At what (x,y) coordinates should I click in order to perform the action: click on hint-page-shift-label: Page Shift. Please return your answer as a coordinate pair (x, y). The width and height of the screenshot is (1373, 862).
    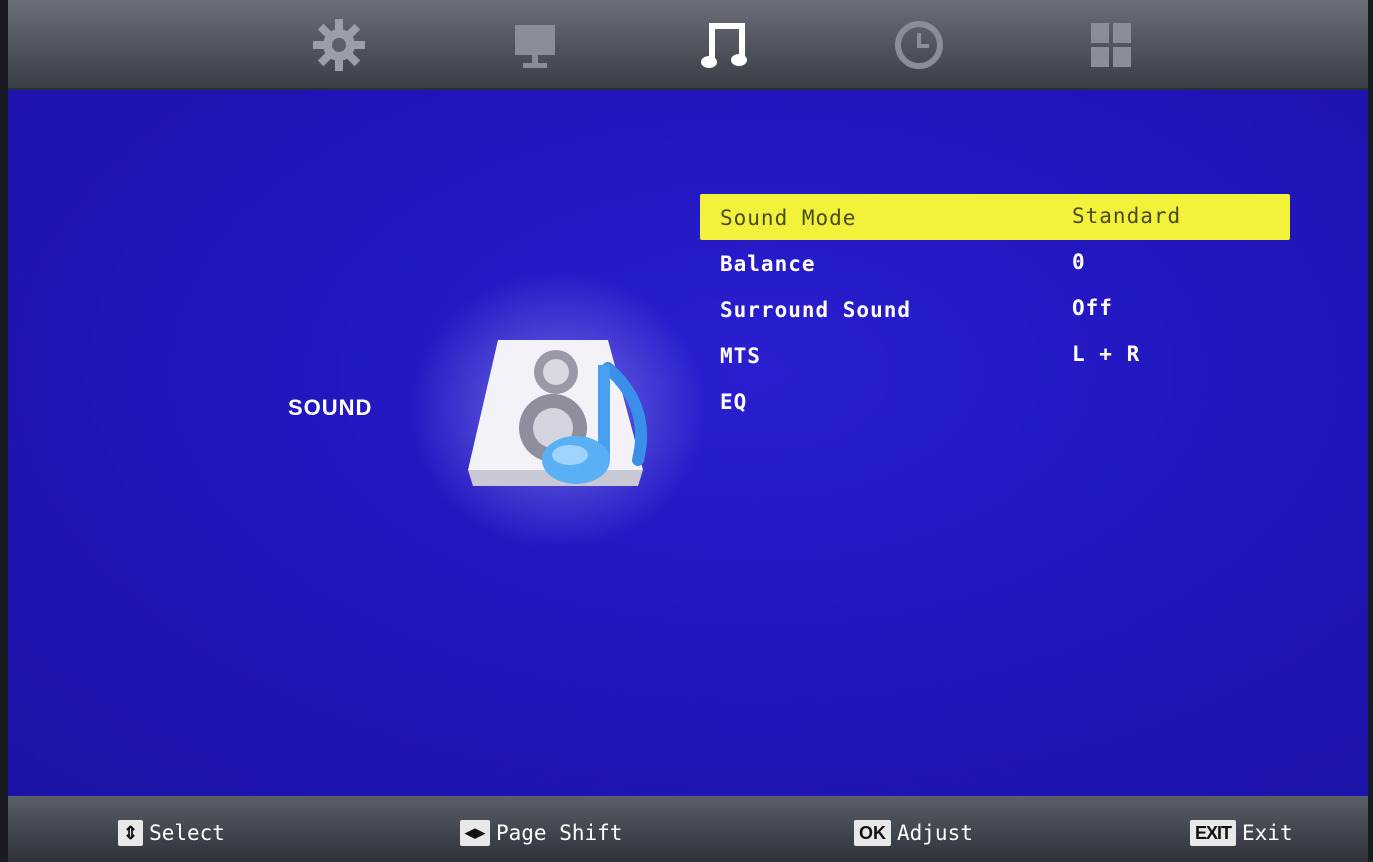
    Looking at the image, I should click on (559, 833).